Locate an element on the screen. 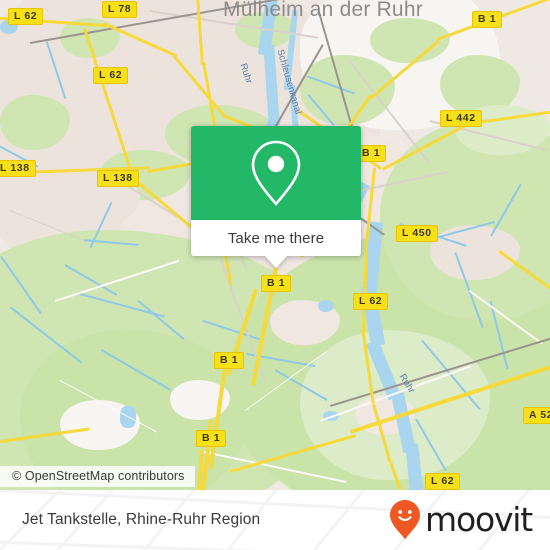  place-title-text: Jet Tankstelle, Rhine-Ruhr Region is located at coordinates (141, 519).